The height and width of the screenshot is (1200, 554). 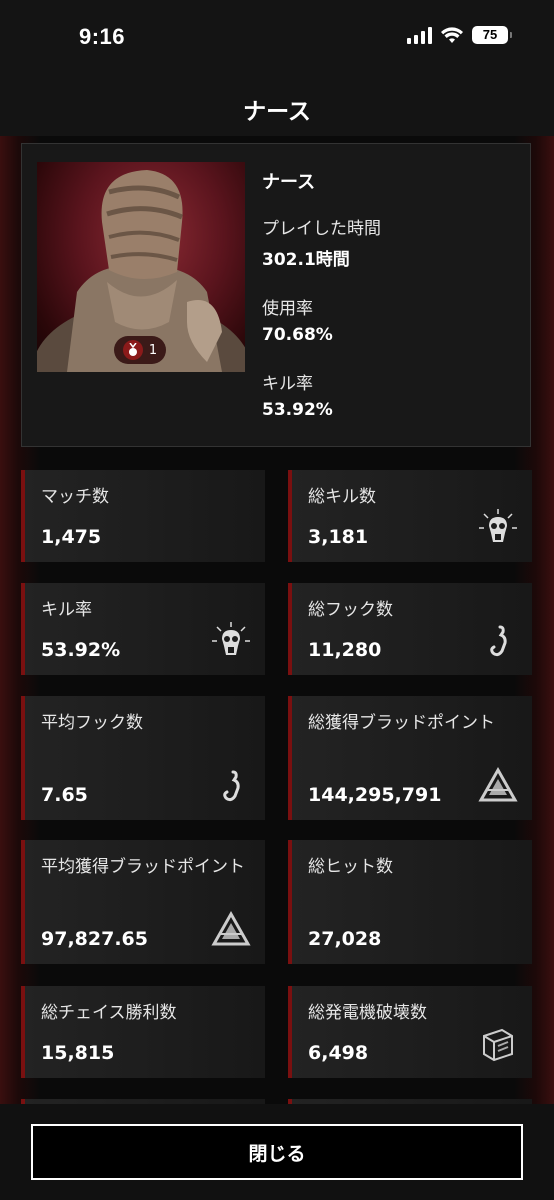 What do you see at coordinates (132, 350) in the screenshot?
I see `medal-icon` at bounding box center [132, 350].